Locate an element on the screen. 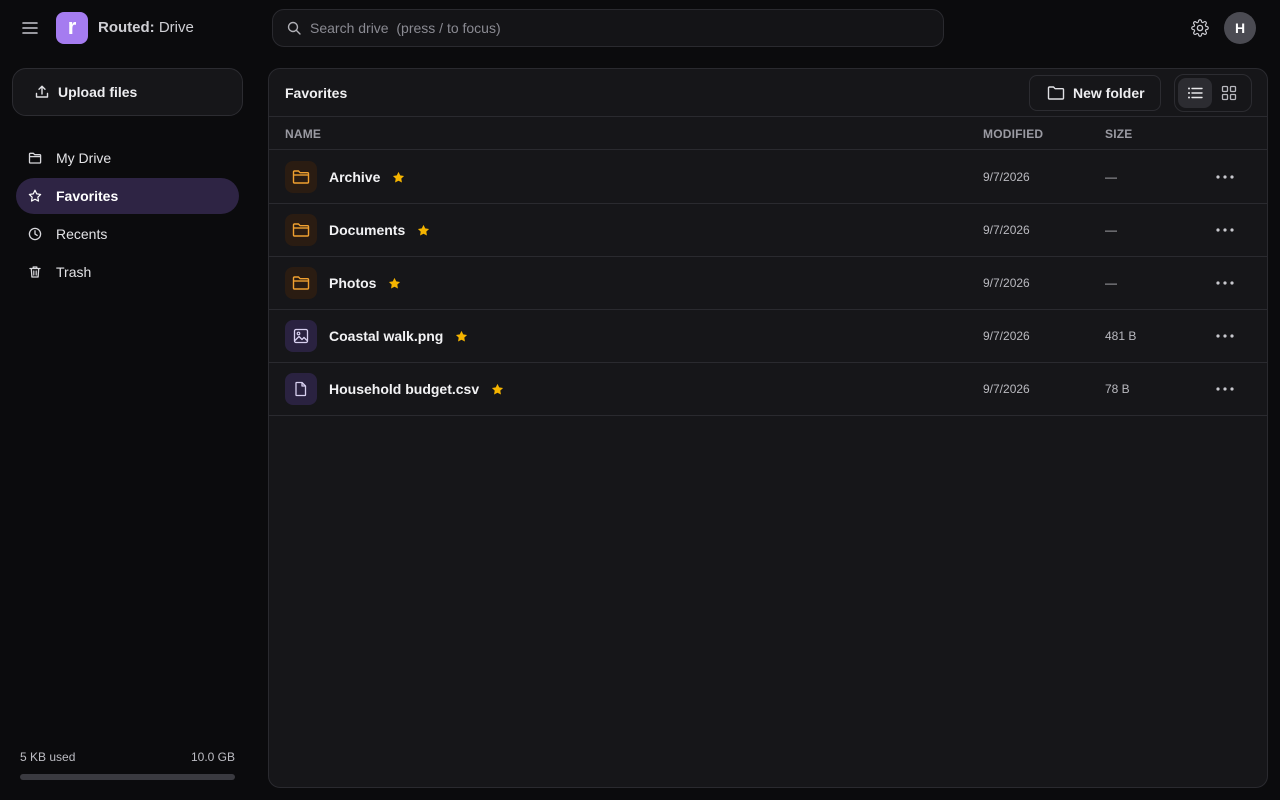 The image size is (1280, 800). grid-icon is located at coordinates (1229, 93).